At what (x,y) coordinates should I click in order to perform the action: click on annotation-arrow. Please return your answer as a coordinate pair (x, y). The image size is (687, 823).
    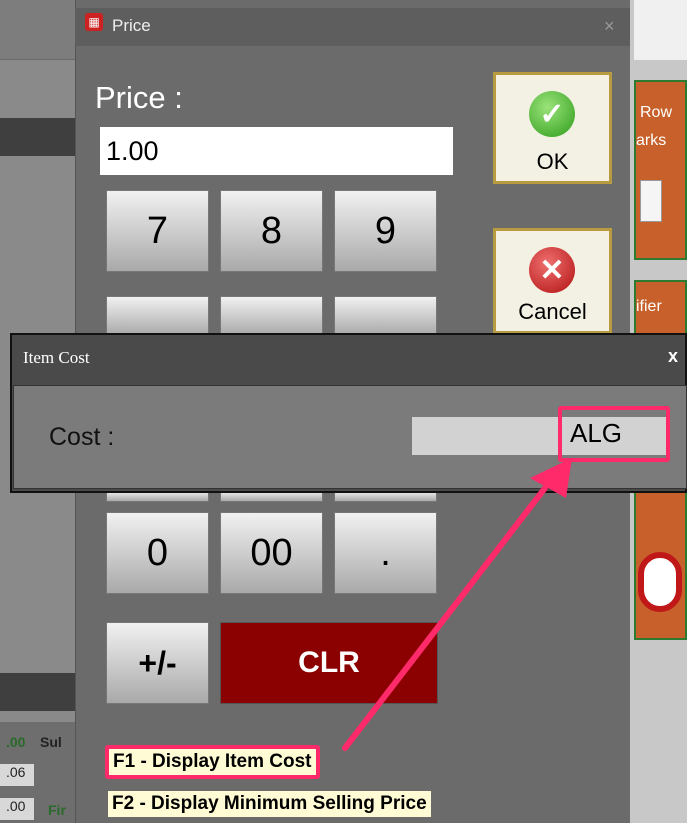
    Looking at the image, I should click on (457, 604).